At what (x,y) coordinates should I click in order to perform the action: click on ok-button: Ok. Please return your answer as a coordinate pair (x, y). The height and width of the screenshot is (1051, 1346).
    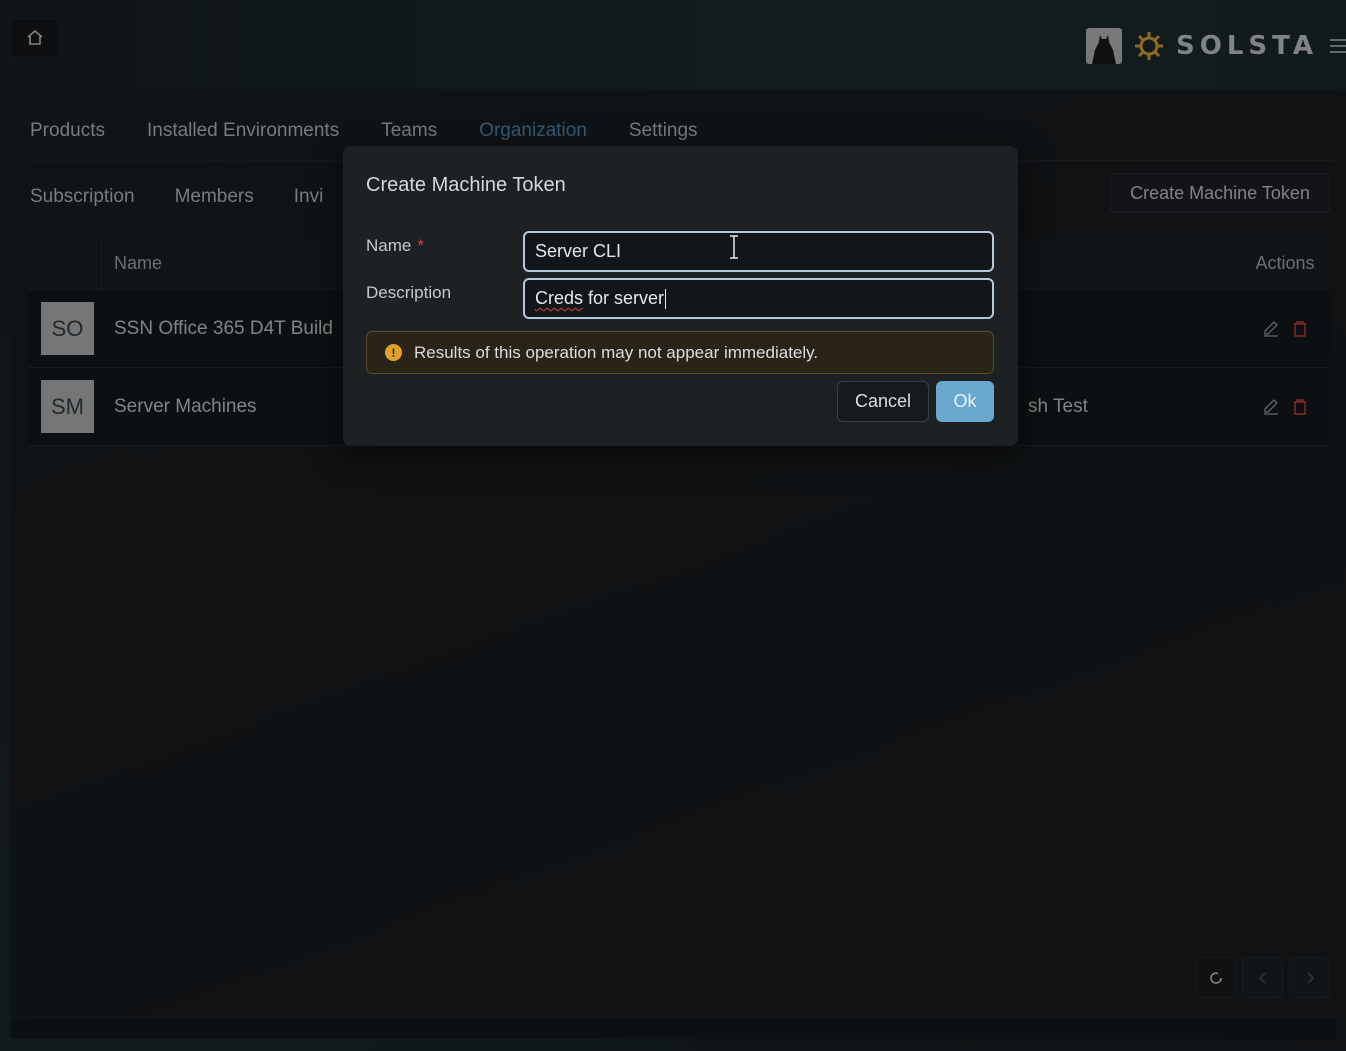
    Looking at the image, I should click on (965, 401).